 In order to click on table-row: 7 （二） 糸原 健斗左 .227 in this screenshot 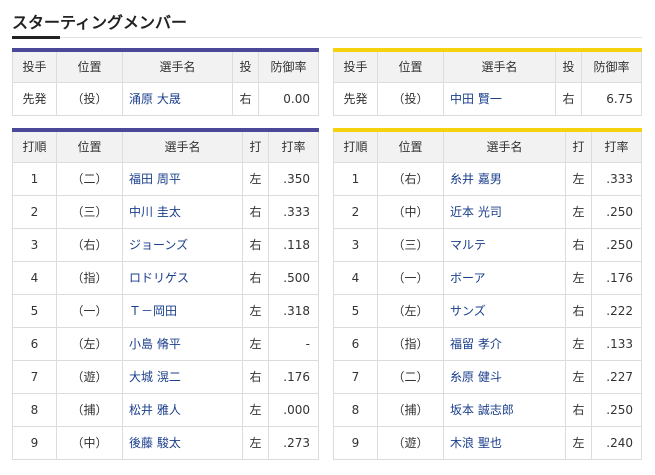, I will do `click(487, 376)`.